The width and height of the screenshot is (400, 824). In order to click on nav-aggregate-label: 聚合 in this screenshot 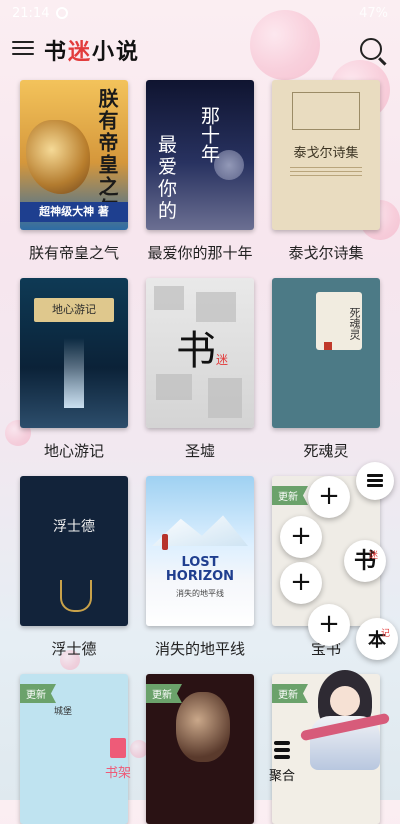, I will do `click(281, 776)`.